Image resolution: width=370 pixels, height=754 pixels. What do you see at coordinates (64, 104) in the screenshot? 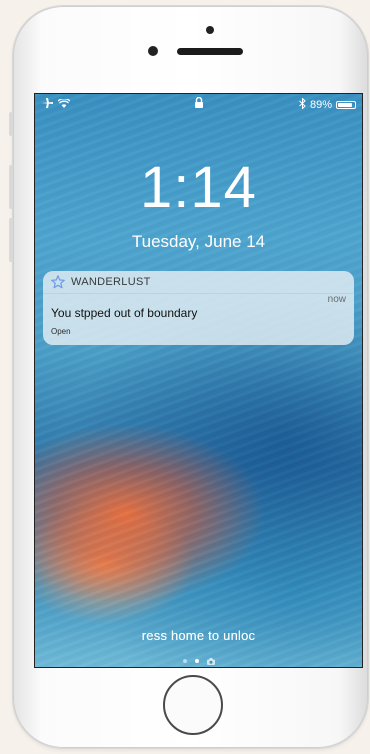
I see `wifi-icon` at bounding box center [64, 104].